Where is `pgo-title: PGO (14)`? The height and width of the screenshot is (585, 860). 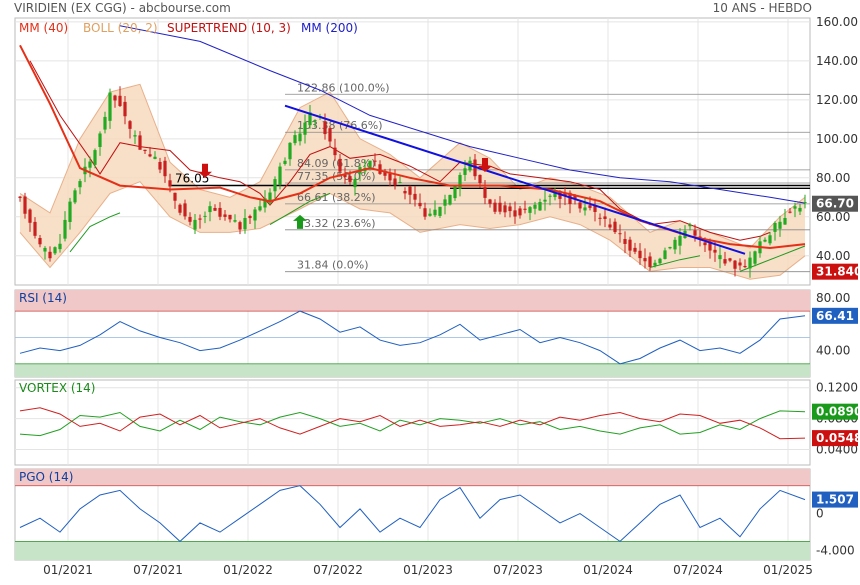 pgo-title: PGO (14) is located at coordinates (46, 477).